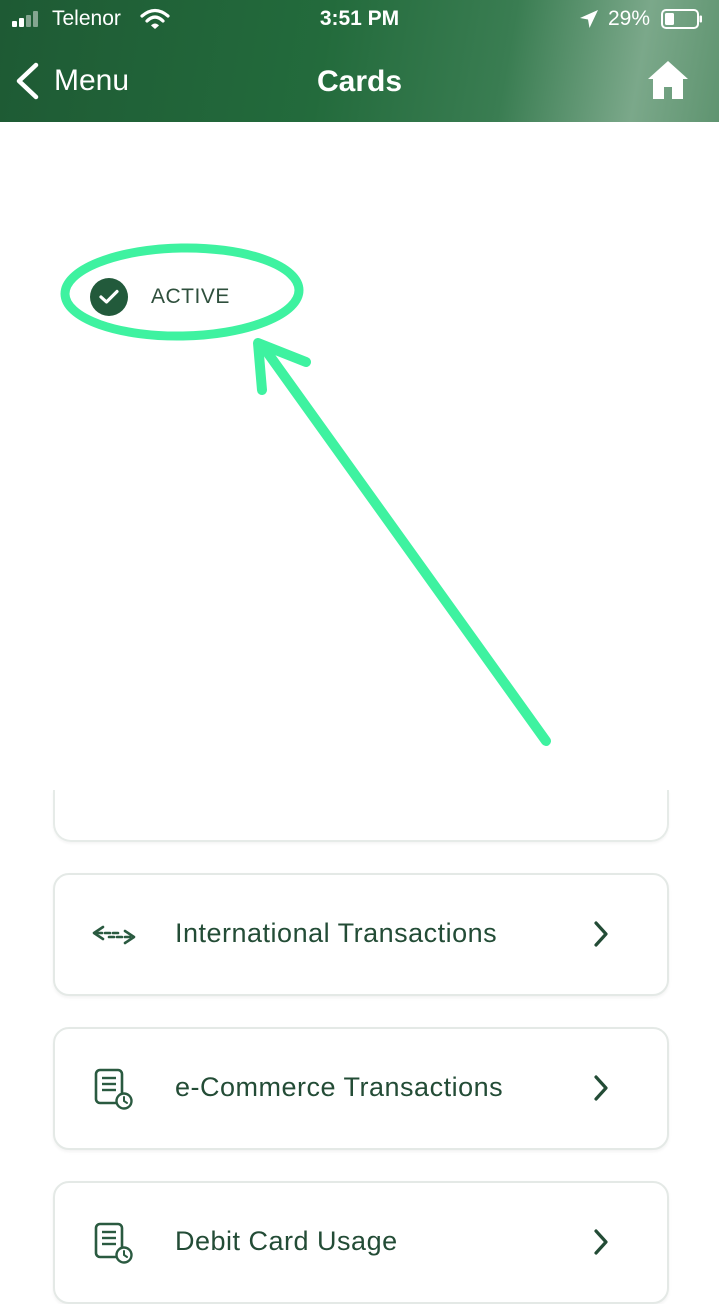 The width and height of the screenshot is (719, 1304). I want to click on transfer-arrows-icon, so click(114, 935).